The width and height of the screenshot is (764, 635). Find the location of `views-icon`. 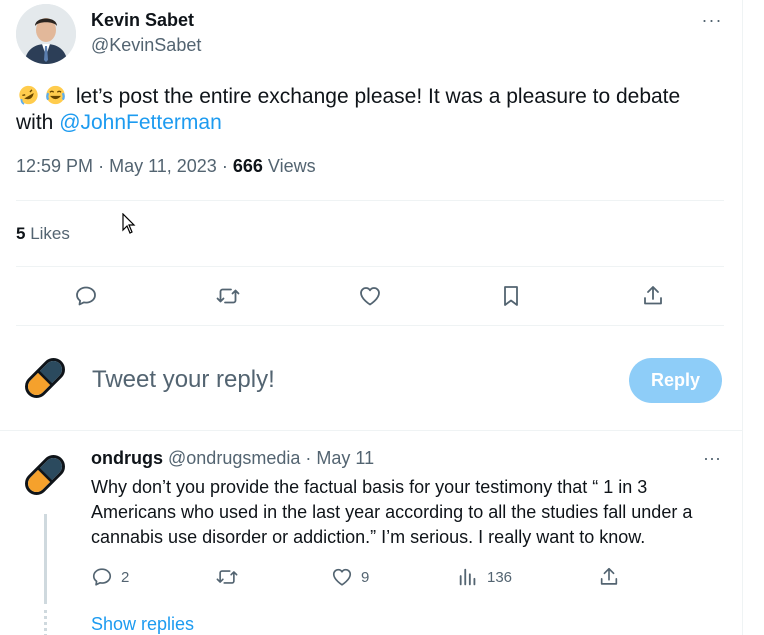

views-icon is located at coordinates (467, 577).